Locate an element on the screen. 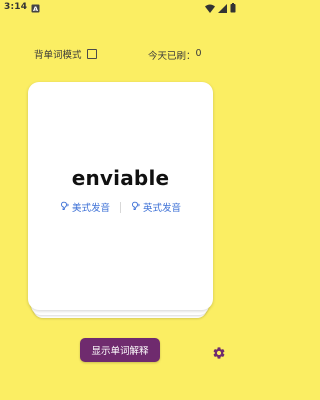 Image resolution: width=320 pixels, height=400 pixels. status-time: 3:14 is located at coordinates (16, 7).